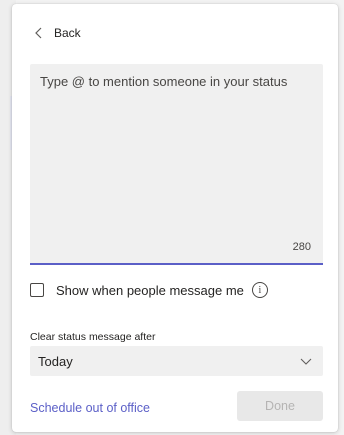 The width and height of the screenshot is (344, 435). Describe the element at coordinates (176, 361) in the screenshot. I see `clear-status-dropdown: Today` at that location.